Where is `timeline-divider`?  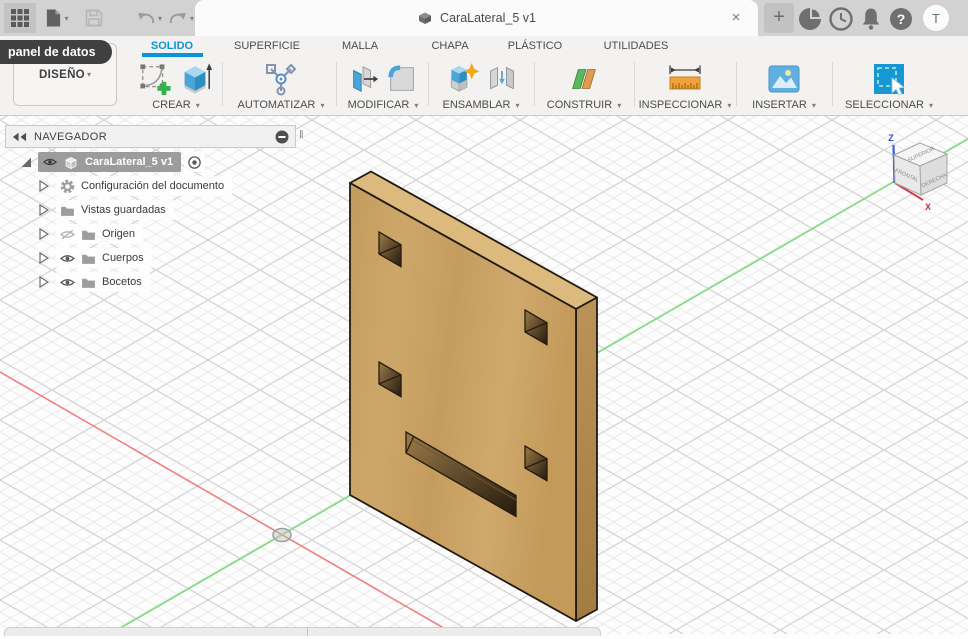 timeline-divider is located at coordinates (307, 632).